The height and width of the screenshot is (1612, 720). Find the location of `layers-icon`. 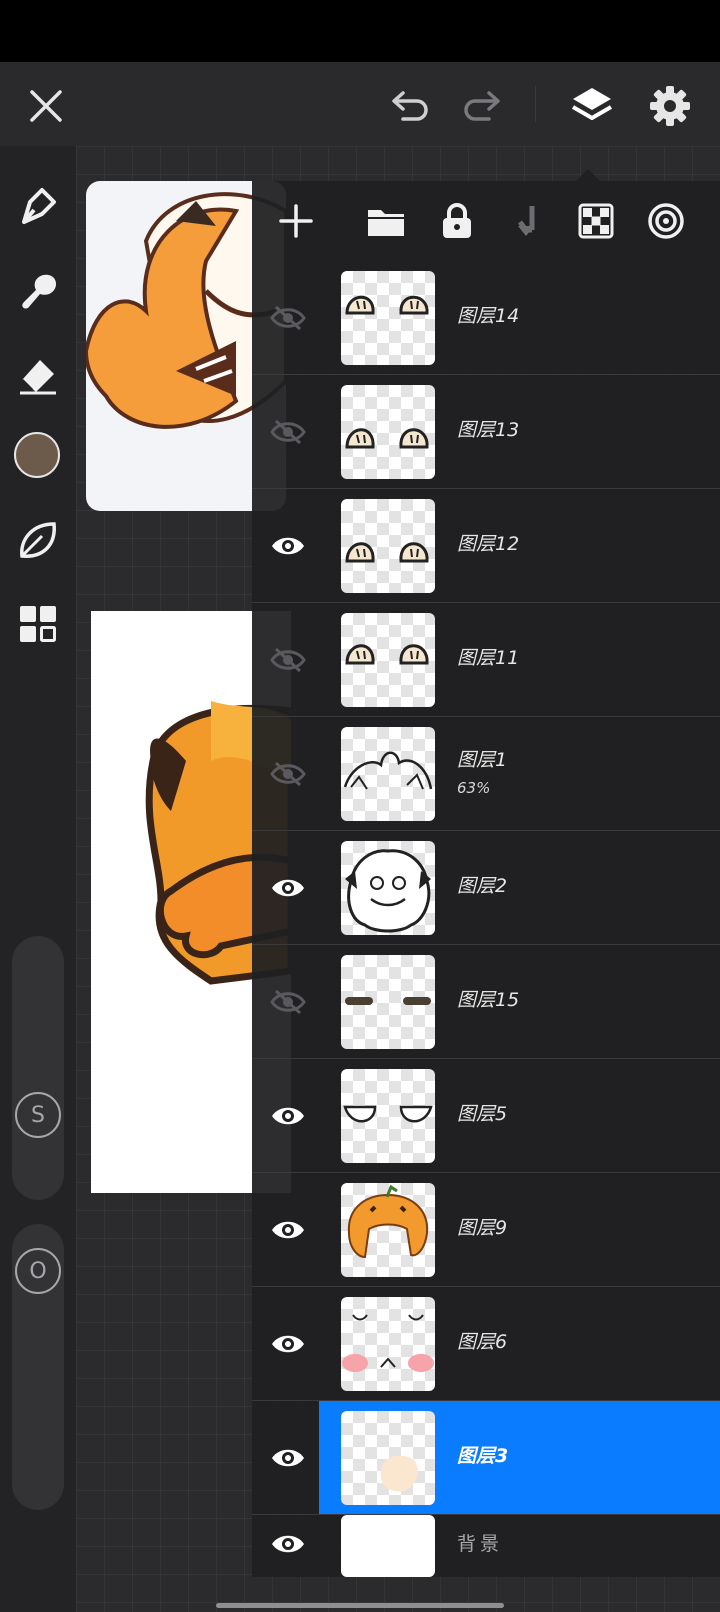

layers-icon is located at coordinates (592, 104).